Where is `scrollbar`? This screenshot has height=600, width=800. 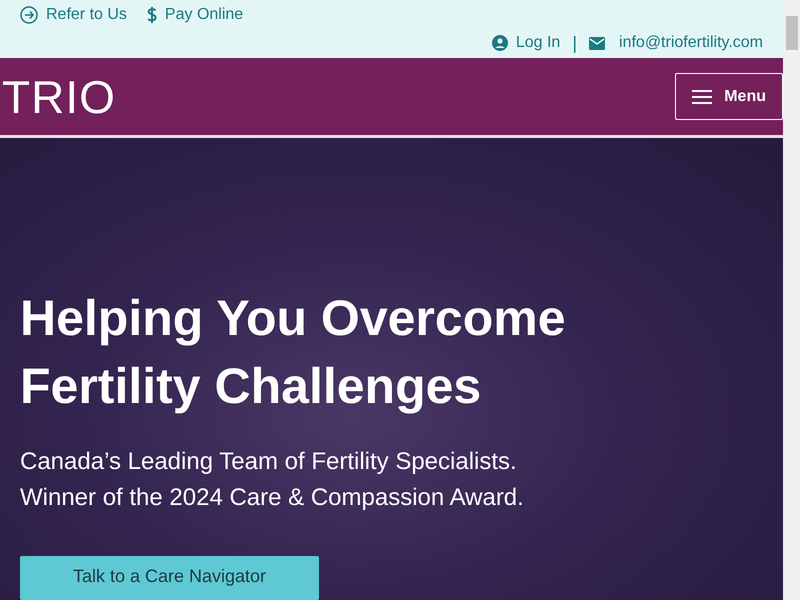
scrollbar is located at coordinates (791, 300).